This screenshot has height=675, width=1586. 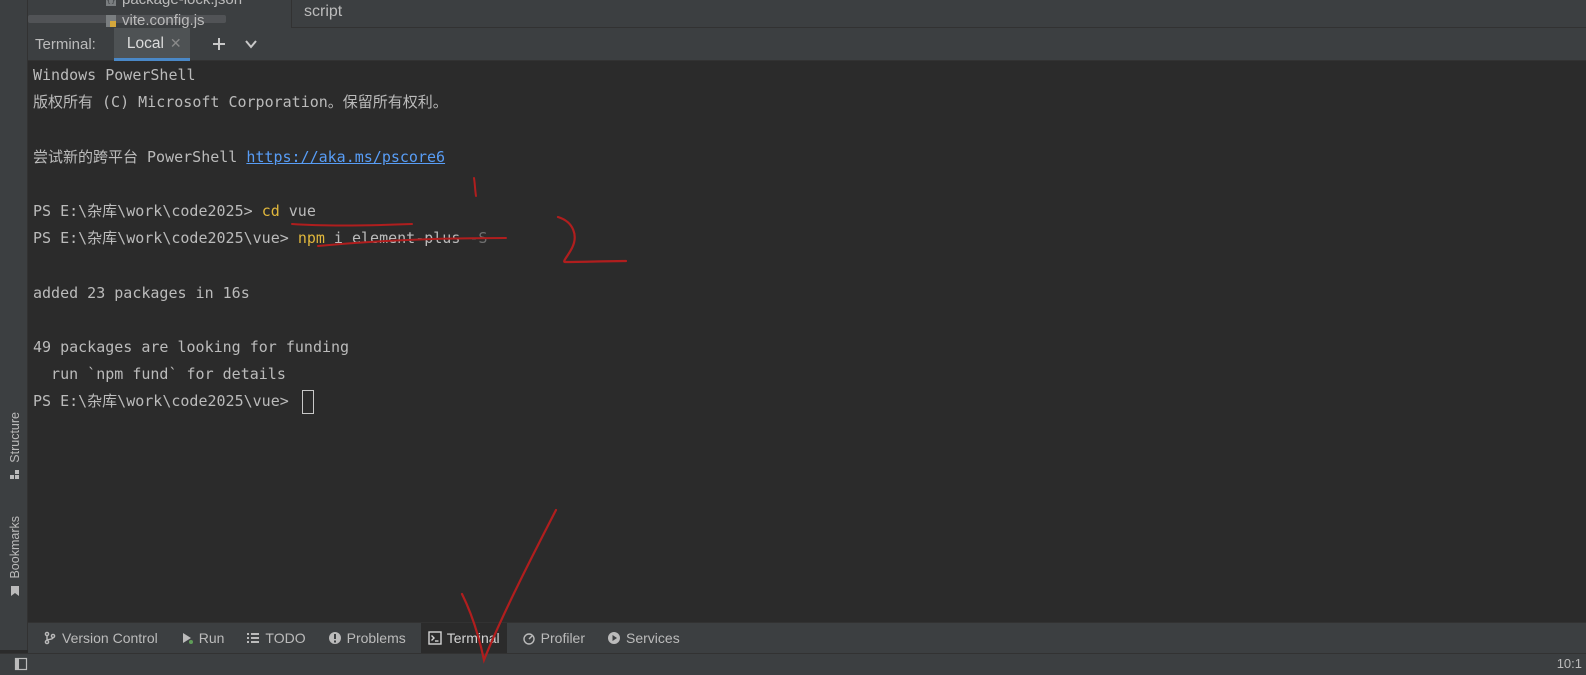 I want to click on terminal-tab-local: Local ✕, so click(x=151, y=44).